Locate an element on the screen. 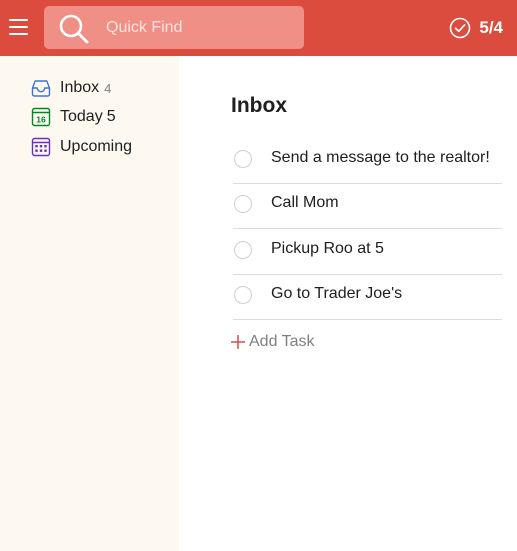 This screenshot has height=551, width=517. sidebar-item-today: 16 Today 5 is located at coordinates (73, 117).